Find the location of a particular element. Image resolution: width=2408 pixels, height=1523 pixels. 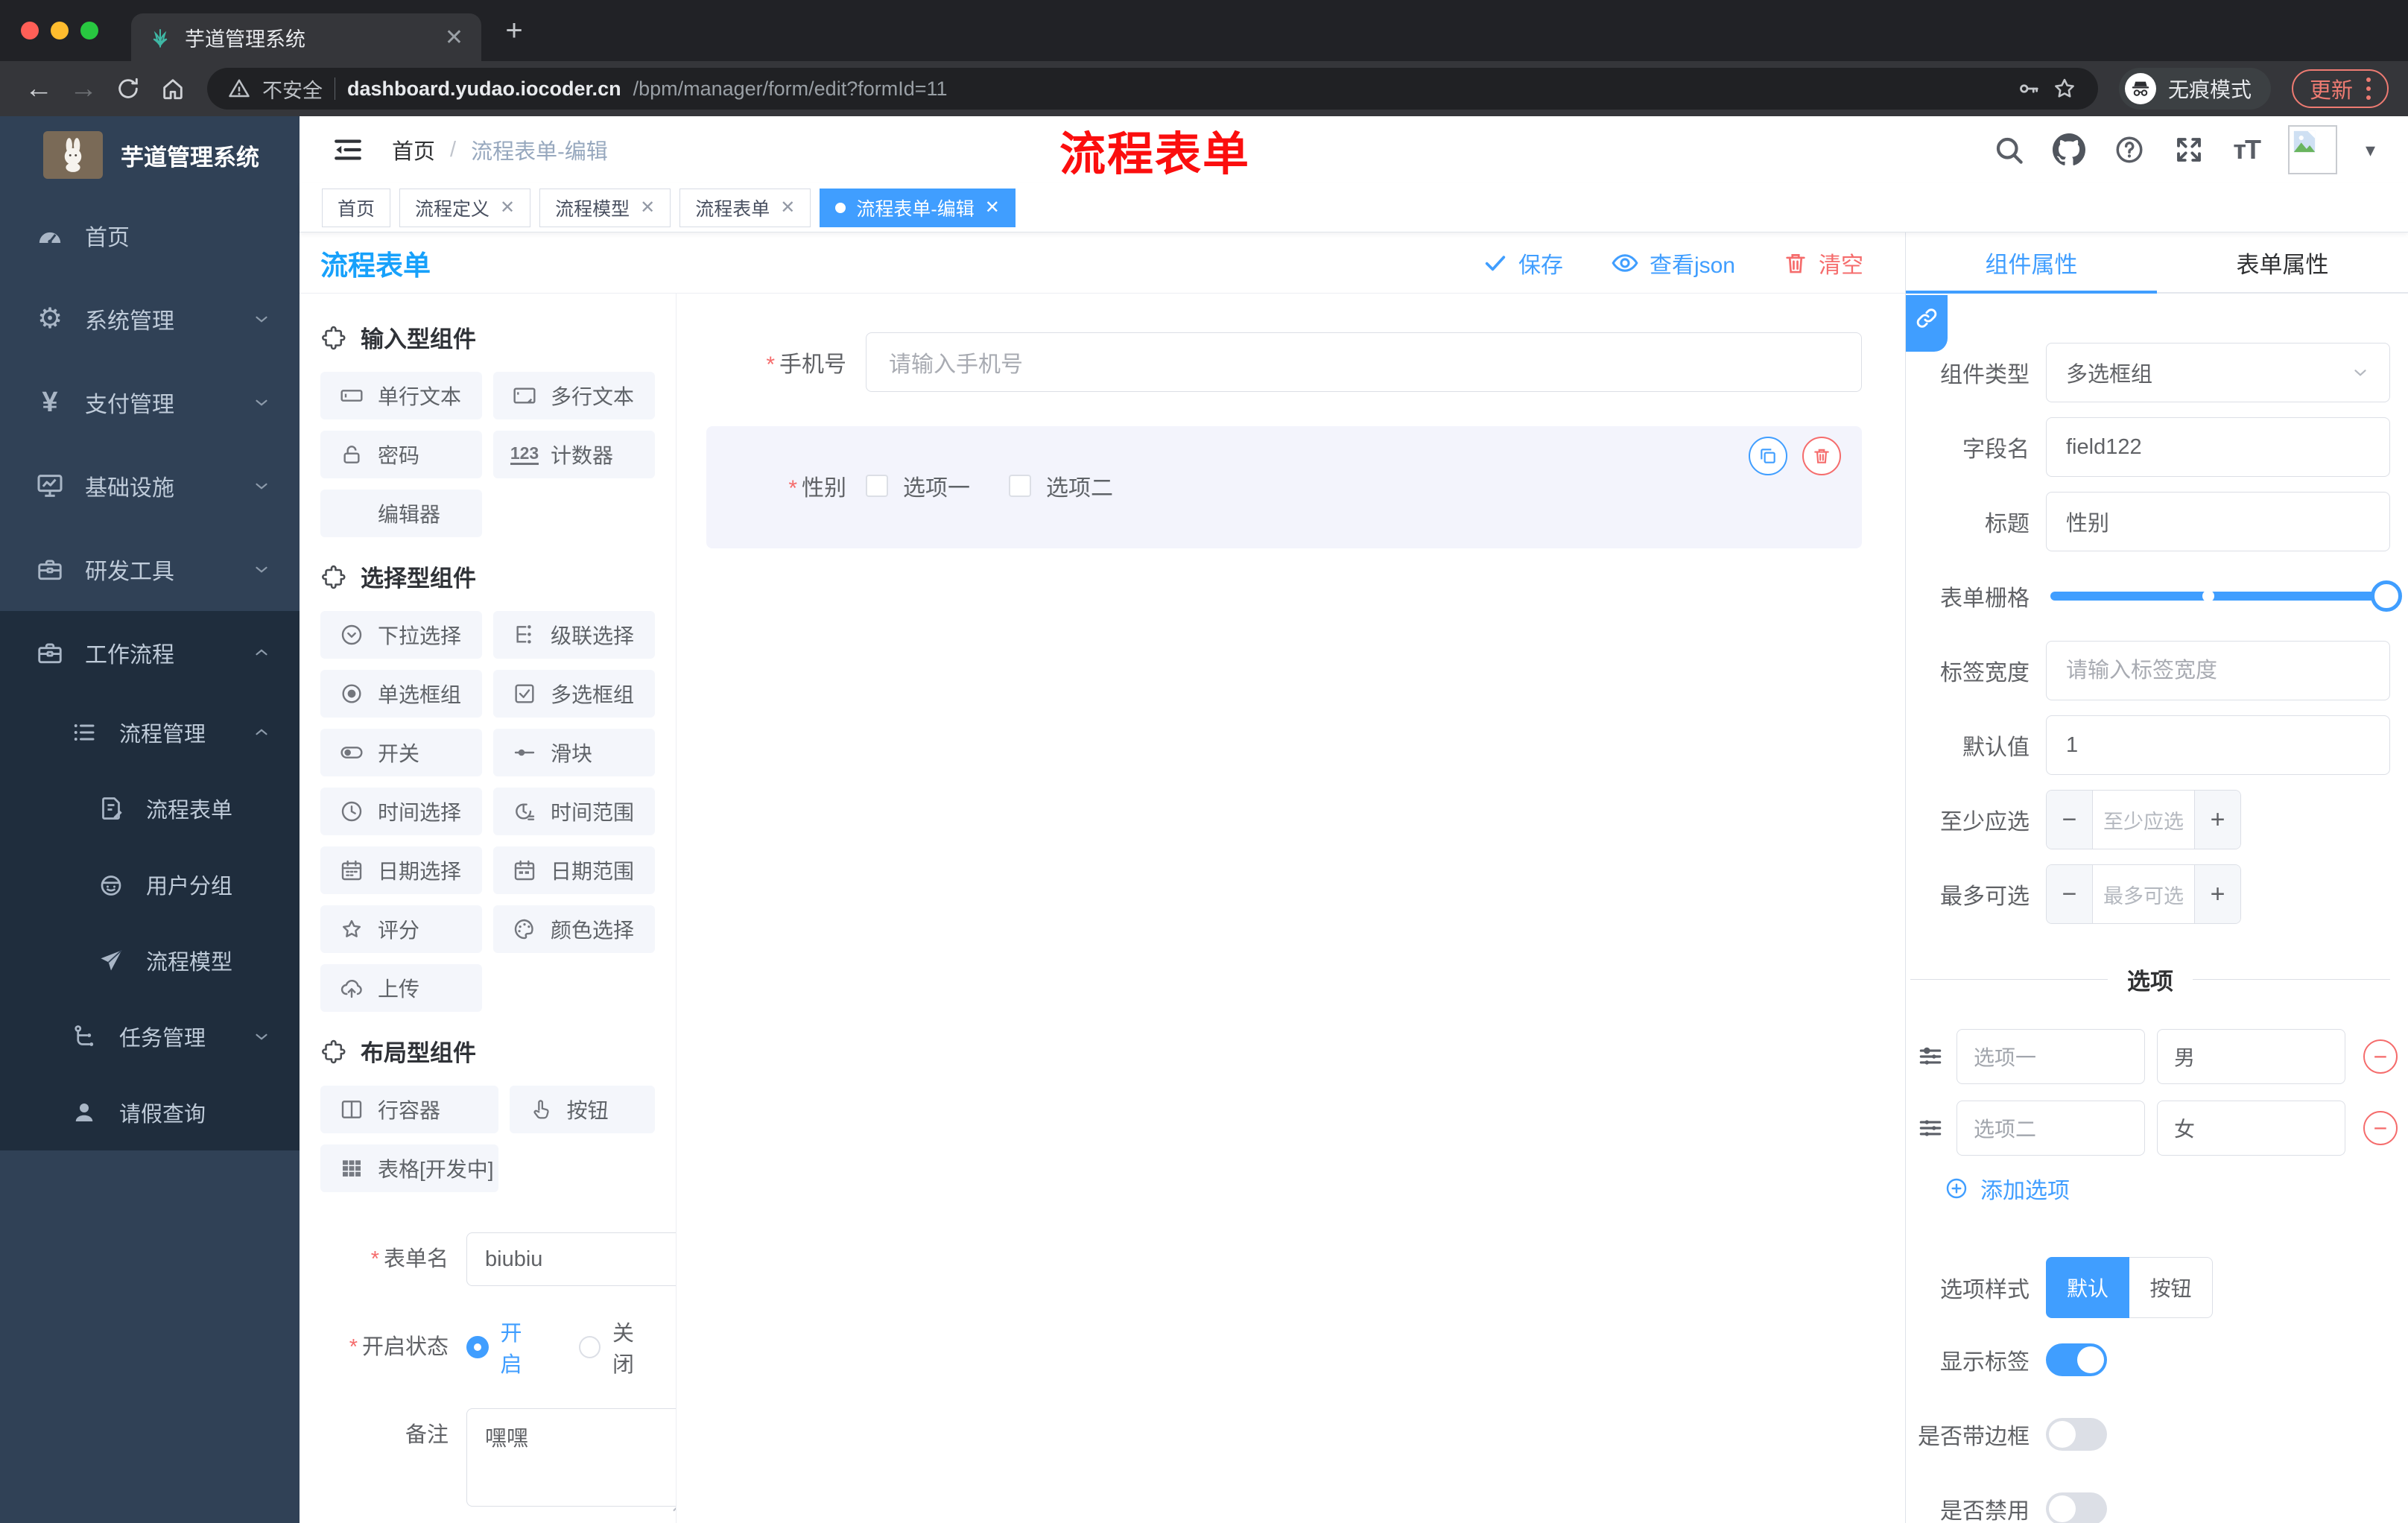

default-value-input is located at coordinates (2218, 745).